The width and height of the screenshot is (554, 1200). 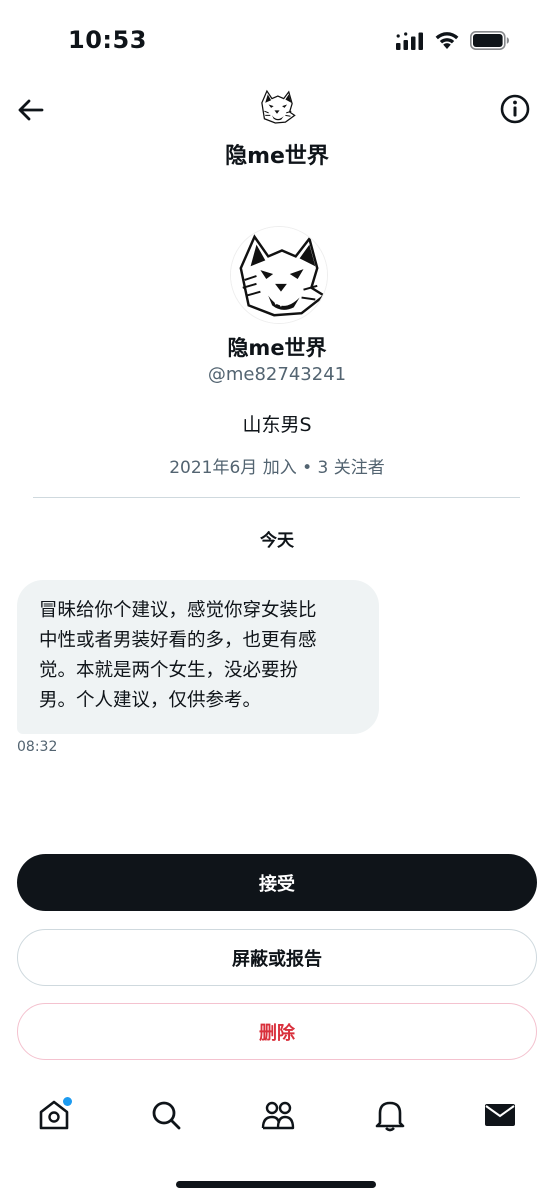 What do you see at coordinates (277, 156) in the screenshot?
I see `header-title: 隐me世界` at bounding box center [277, 156].